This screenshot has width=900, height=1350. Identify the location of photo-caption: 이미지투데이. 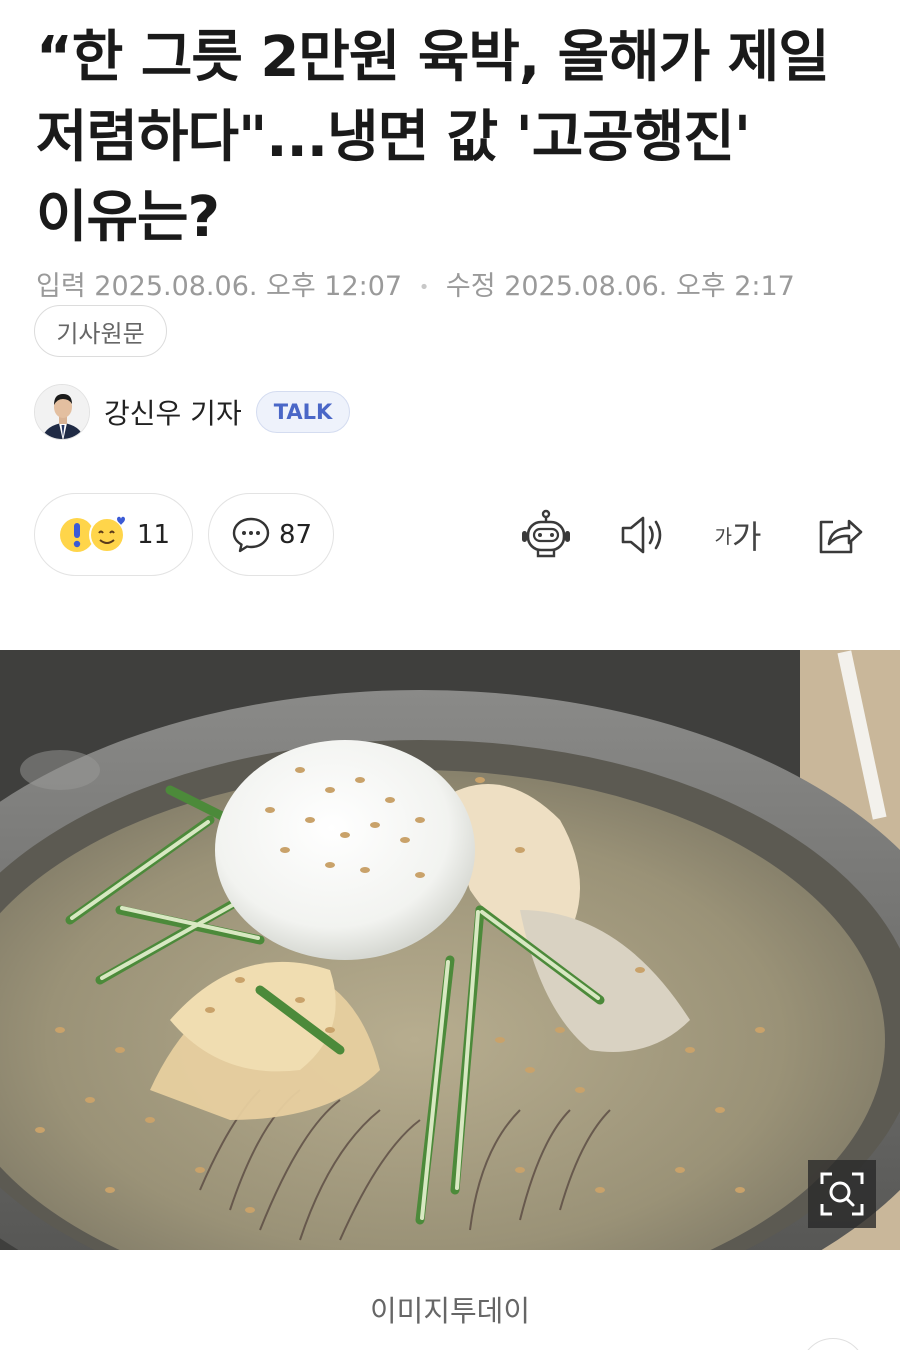
(450, 1311).